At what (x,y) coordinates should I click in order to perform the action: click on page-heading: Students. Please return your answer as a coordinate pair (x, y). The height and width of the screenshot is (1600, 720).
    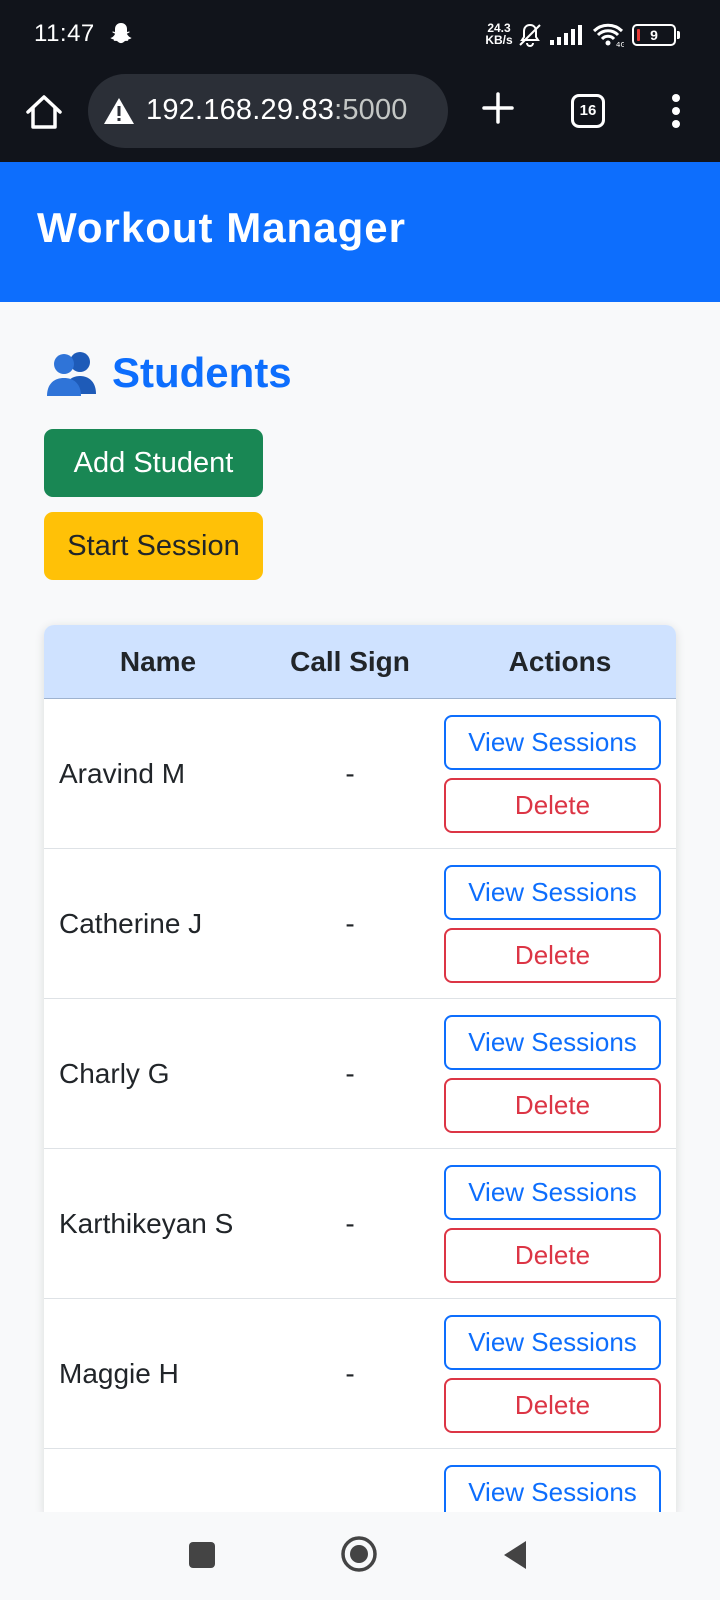
    Looking at the image, I should click on (168, 373).